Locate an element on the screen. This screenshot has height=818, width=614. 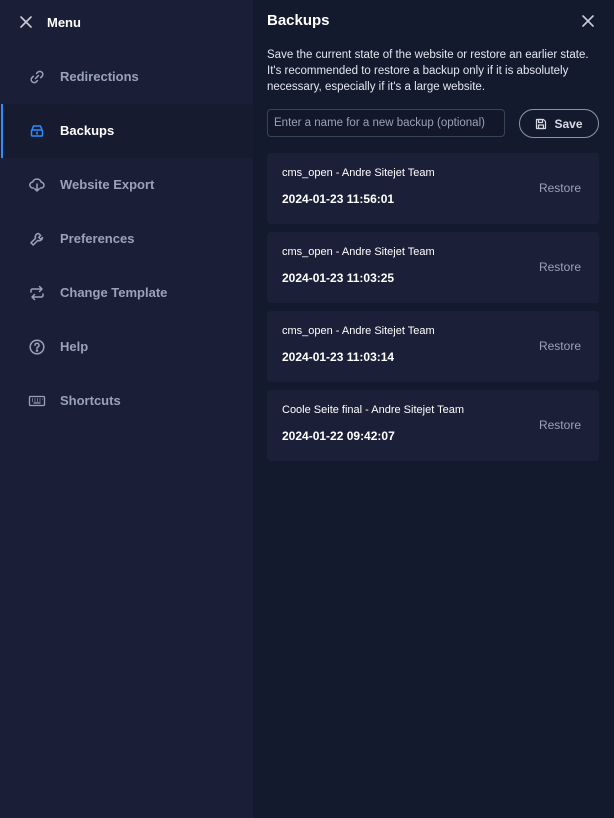
sidebar-item-label: Website Export is located at coordinates (107, 184).